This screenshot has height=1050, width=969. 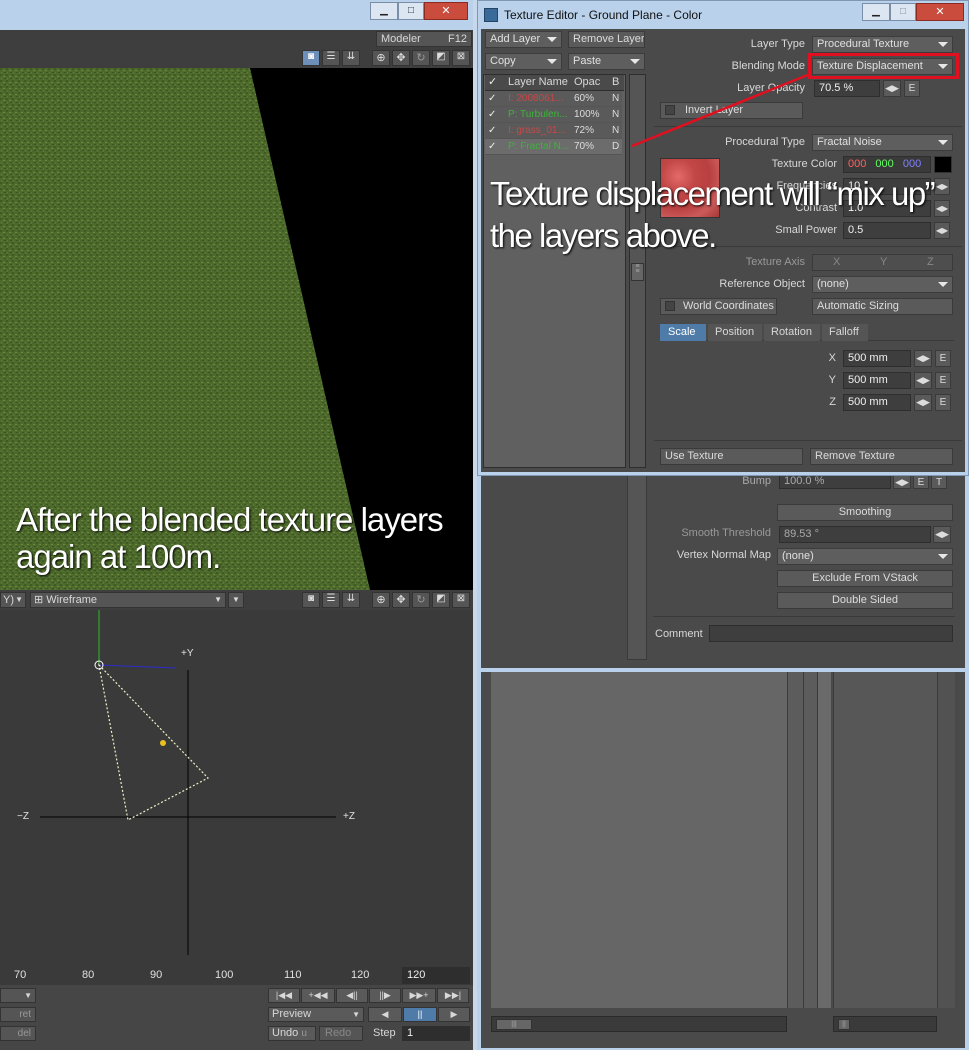 What do you see at coordinates (523, 61) in the screenshot?
I see `copy-select: Copy` at bounding box center [523, 61].